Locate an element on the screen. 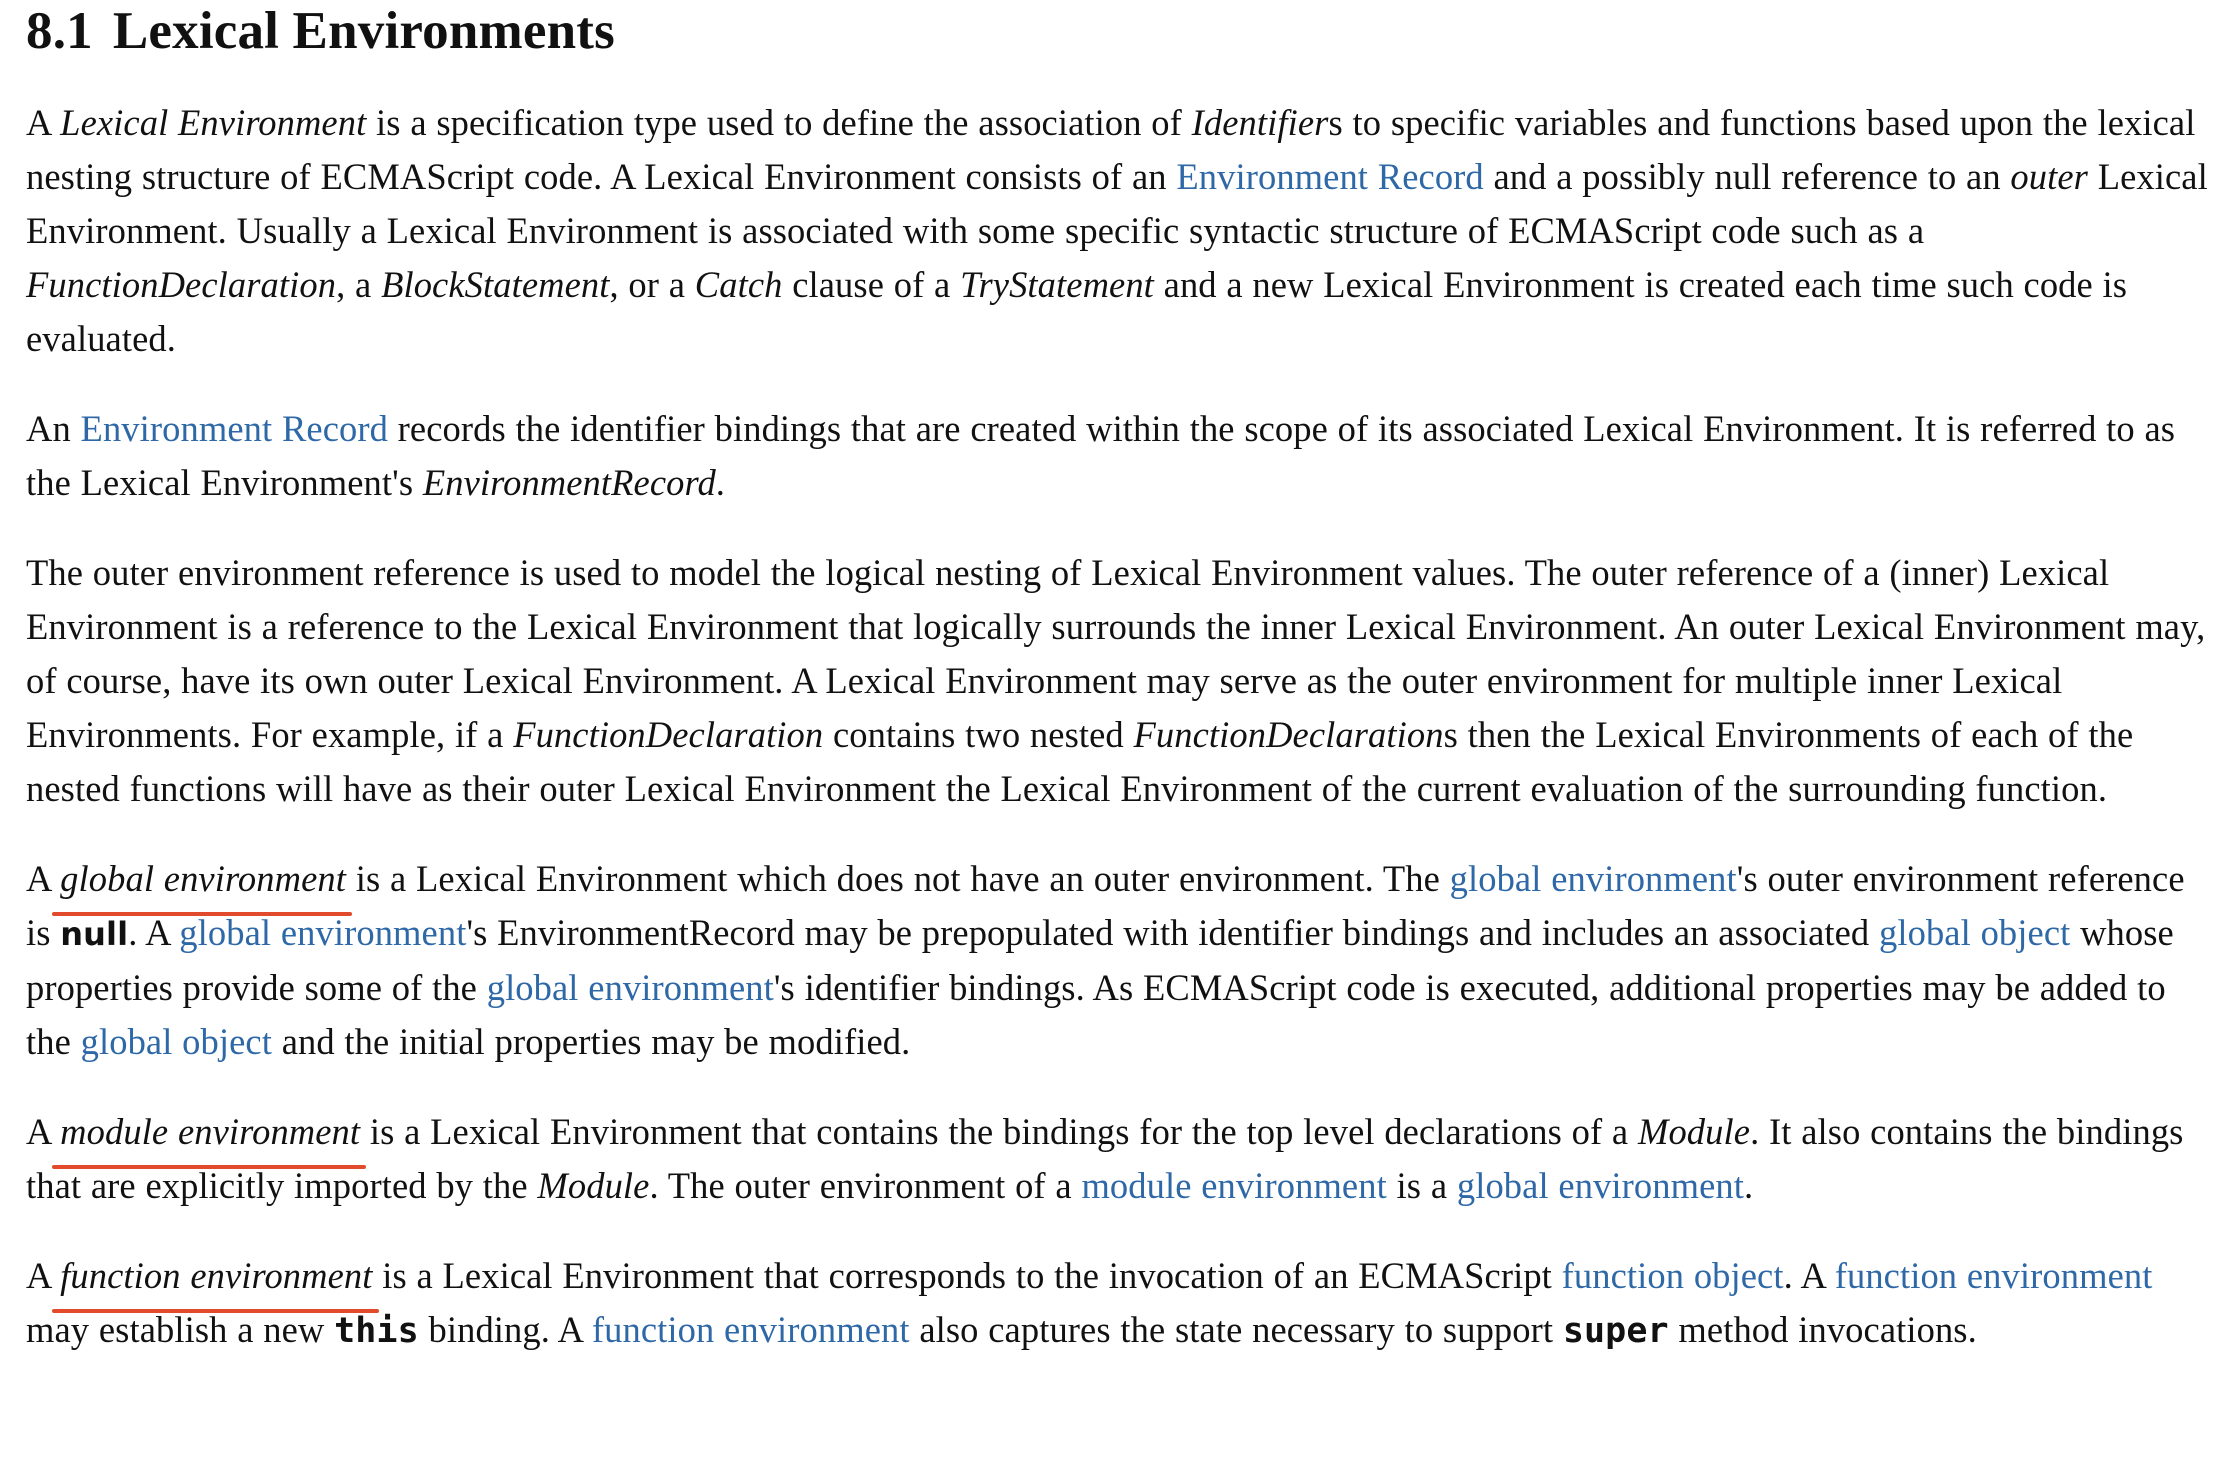  defined-term-module-environment: module environment is located at coordinates (209, 1137).